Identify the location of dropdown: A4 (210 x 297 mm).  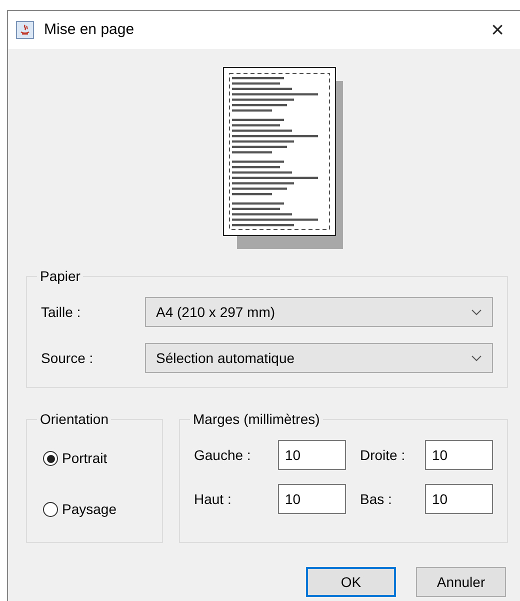
(319, 312).